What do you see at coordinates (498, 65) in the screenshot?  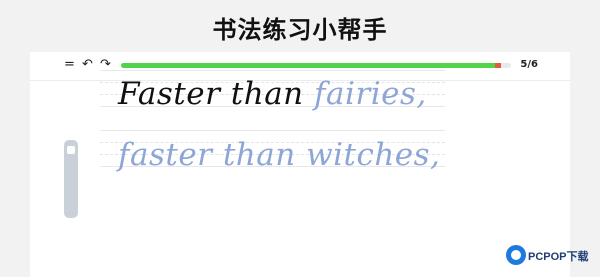 I see `progress-marker` at bounding box center [498, 65].